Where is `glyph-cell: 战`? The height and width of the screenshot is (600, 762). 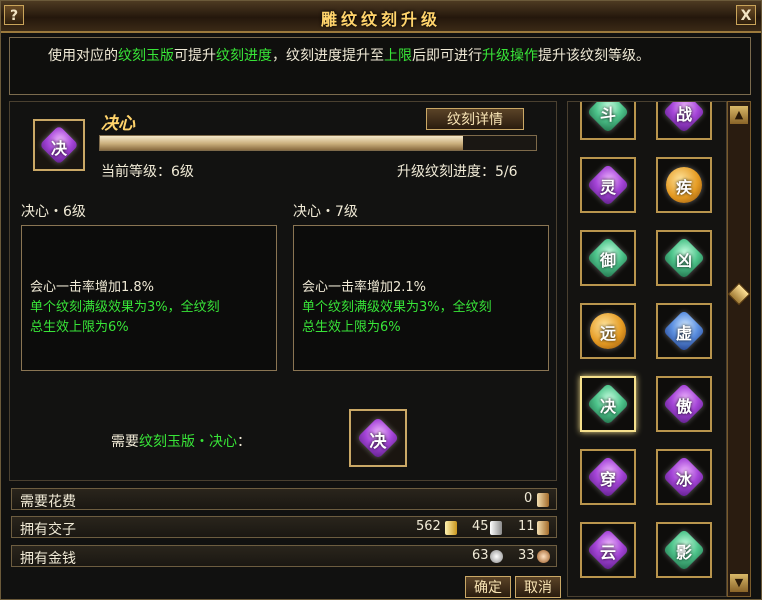 glyph-cell: 战 is located at coordinates (684, 121).